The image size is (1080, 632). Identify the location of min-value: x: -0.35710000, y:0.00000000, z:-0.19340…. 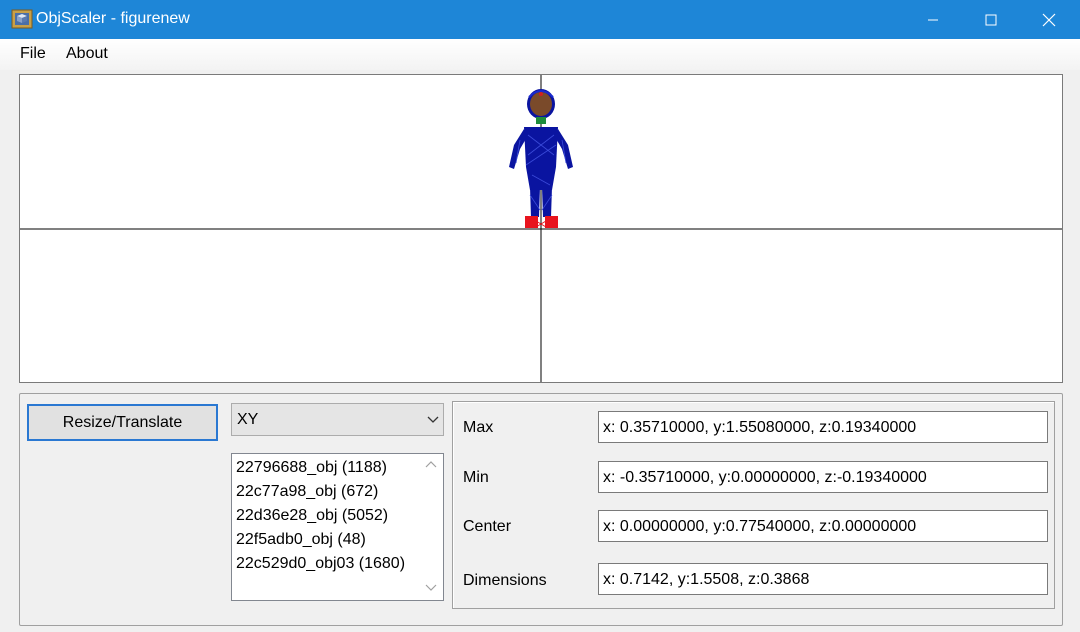
(765, 477).